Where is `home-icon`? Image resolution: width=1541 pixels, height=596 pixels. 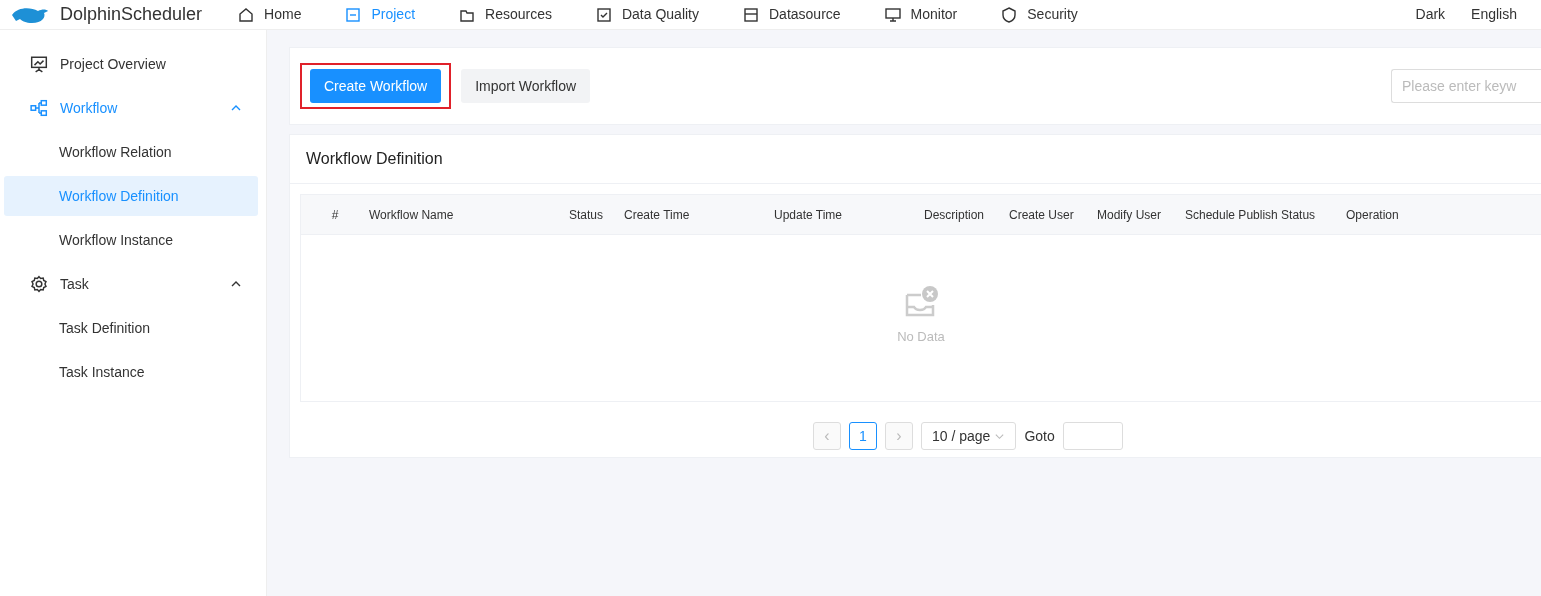 home-icon is located at coordinates (246, 14).